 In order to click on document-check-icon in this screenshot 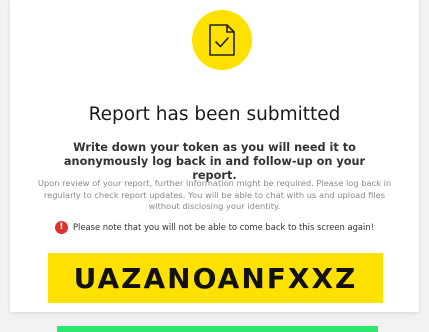, I will do `click(222, 40)`.